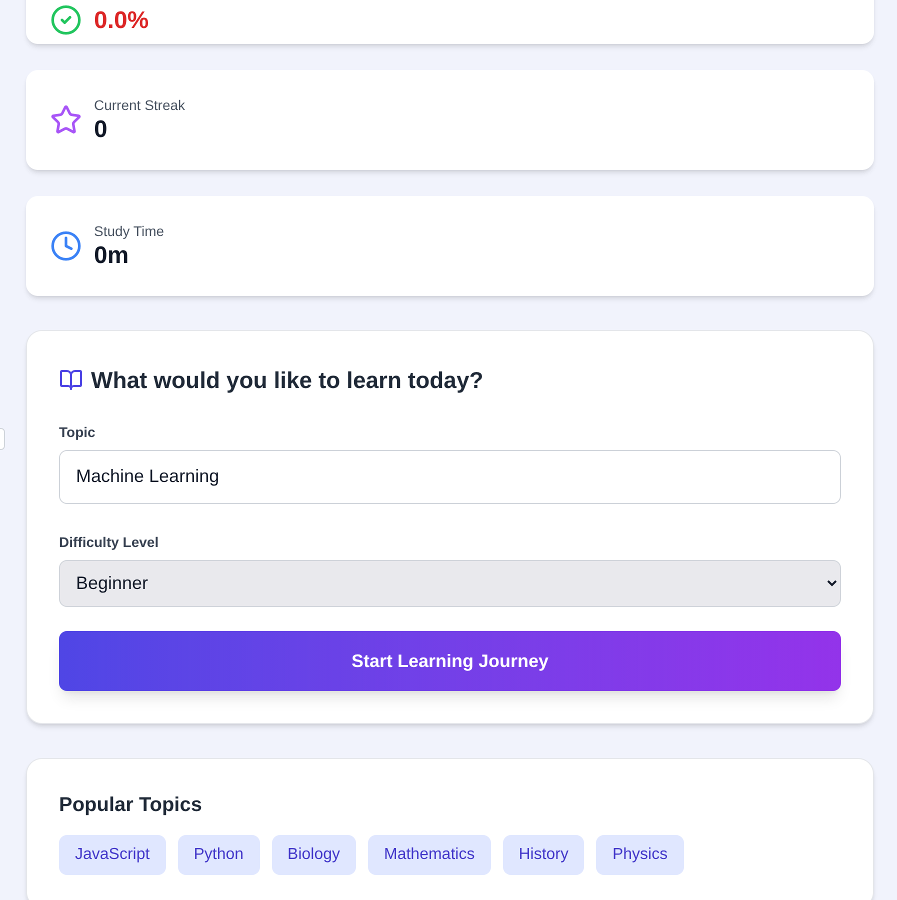 The width and height of the screenshot is (897, 900). I want to click on stat-label: Study Time, so click(129, 231).